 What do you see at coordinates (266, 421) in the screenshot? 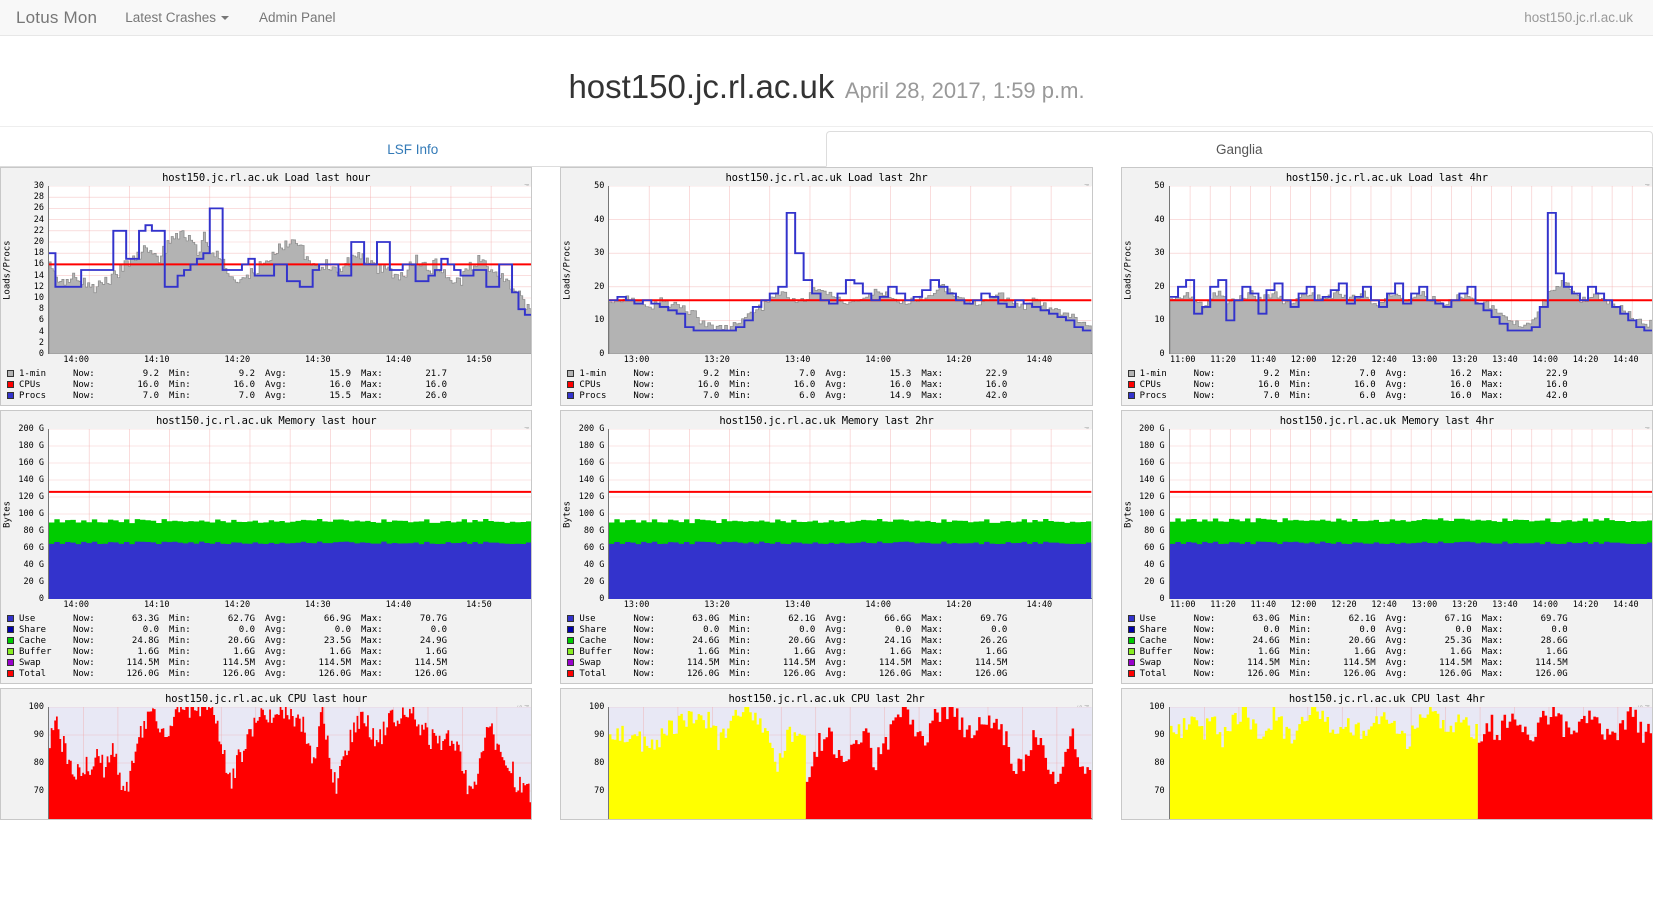
I see `graph-title: host150.jc.rl.ac.uk Memory last hour` at bounding box center [266, 421].